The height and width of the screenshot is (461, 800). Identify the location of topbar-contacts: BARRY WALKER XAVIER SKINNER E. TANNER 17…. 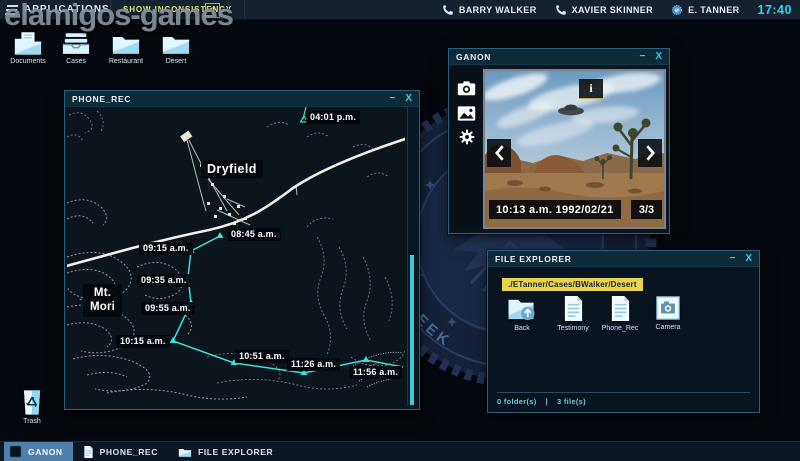
(617, 9).